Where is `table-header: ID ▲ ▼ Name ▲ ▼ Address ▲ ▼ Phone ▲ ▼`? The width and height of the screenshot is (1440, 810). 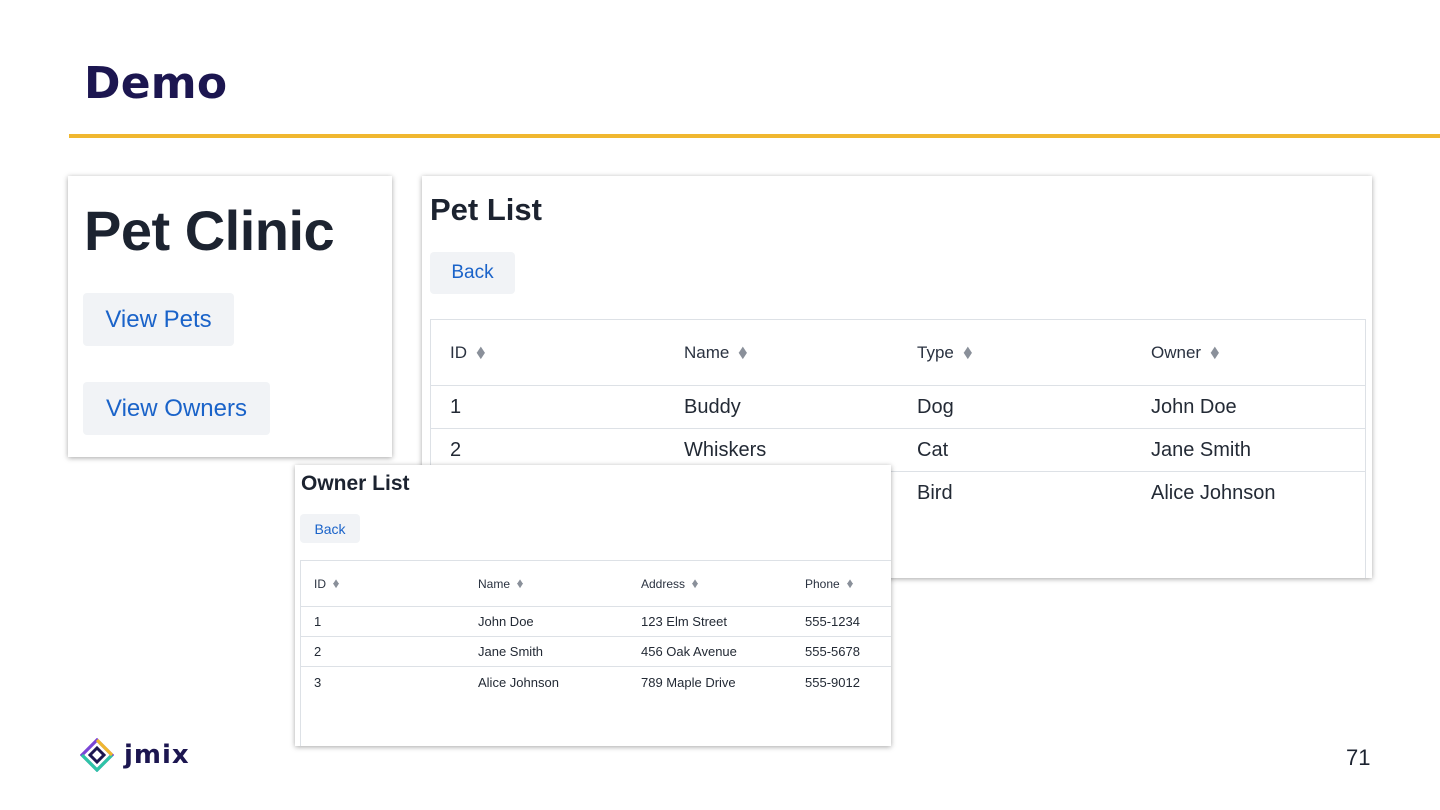
table-header: ID ▲ ▼ Name ▲ ▼ Address ▲ ▼ Phone ▲ ▼ is located at coordinates (596, 584).